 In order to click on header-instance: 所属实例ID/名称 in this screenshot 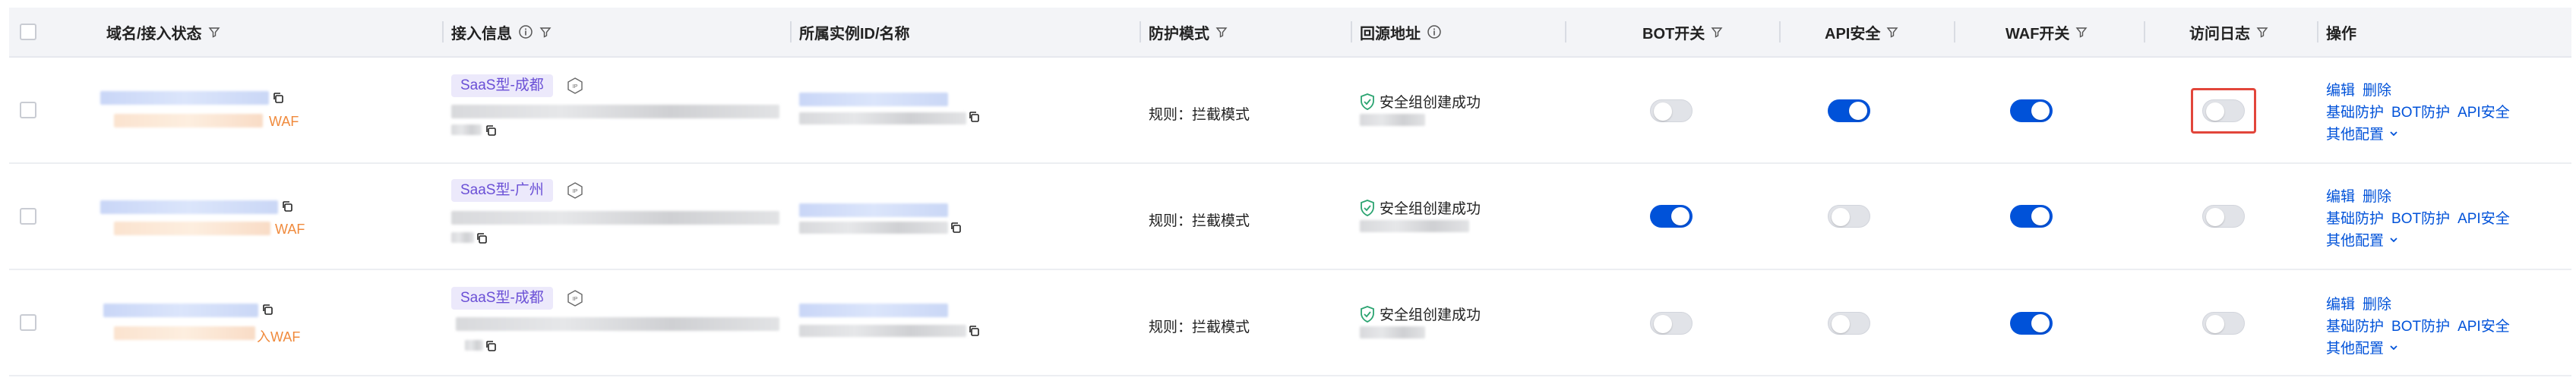, I will do `click(854, 33)`.